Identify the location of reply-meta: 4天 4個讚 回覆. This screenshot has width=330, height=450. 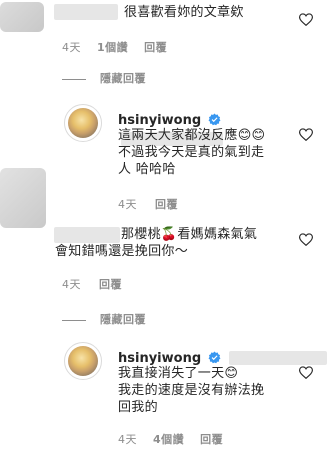
(170, 439).